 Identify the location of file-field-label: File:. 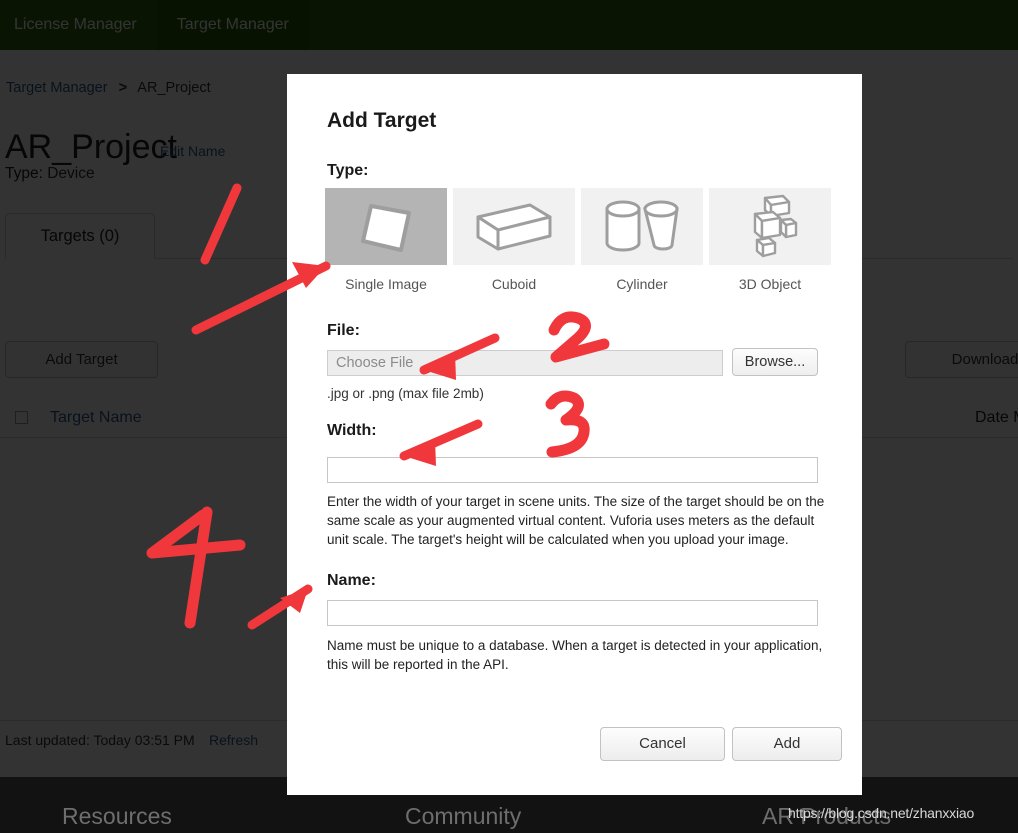
(343, 330).